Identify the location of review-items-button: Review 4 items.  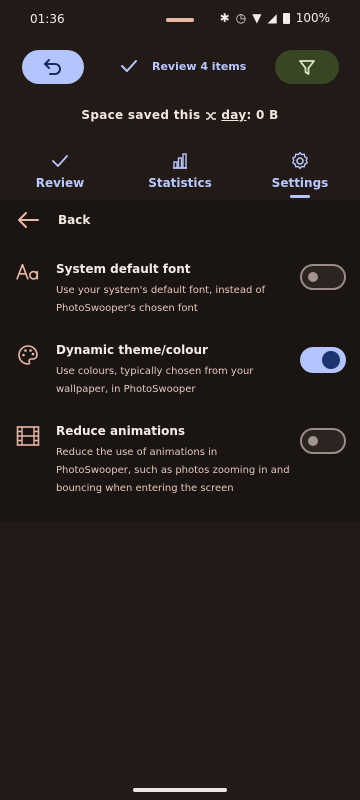
(183, 66).